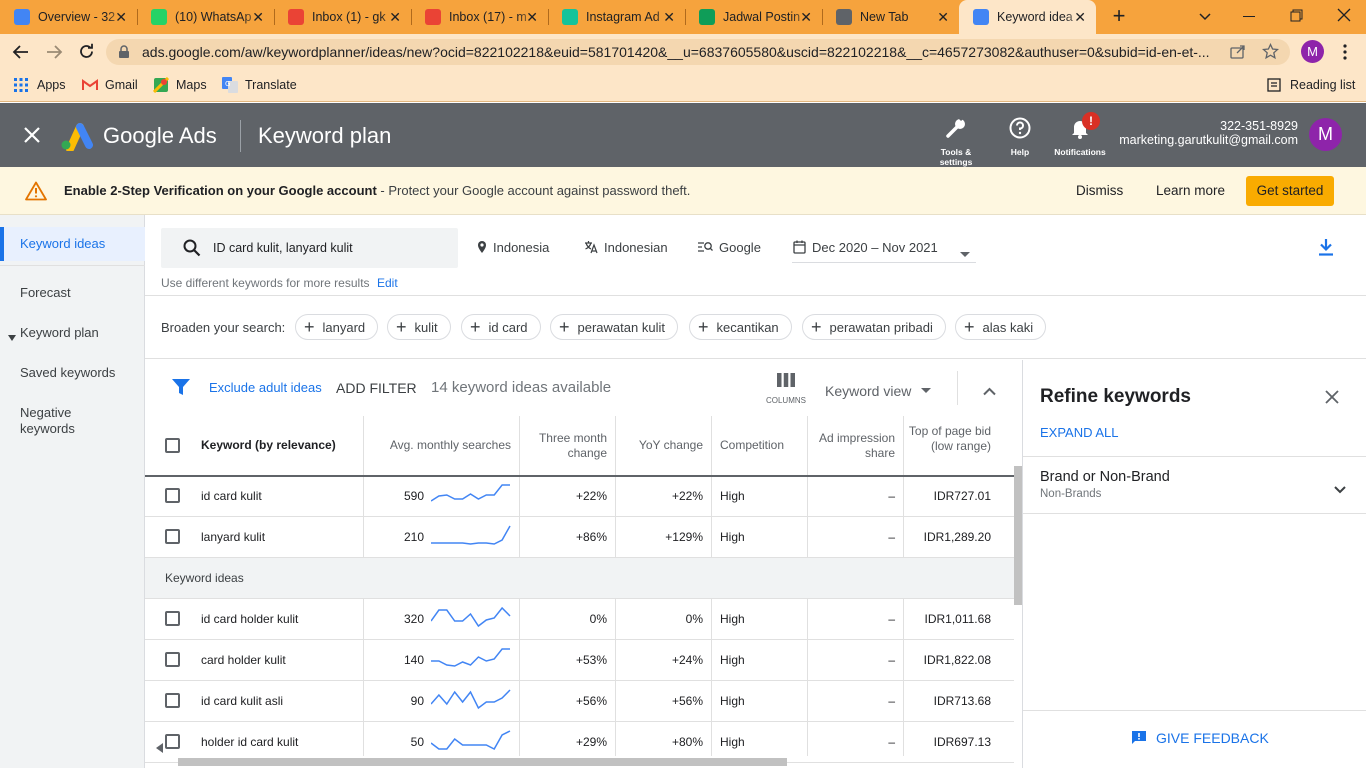 This screenshot has width=1366, height=768. Describe the element at coordinates (40, 85) in the screenshot. I see `bookmark-apps: Apps` at that location.